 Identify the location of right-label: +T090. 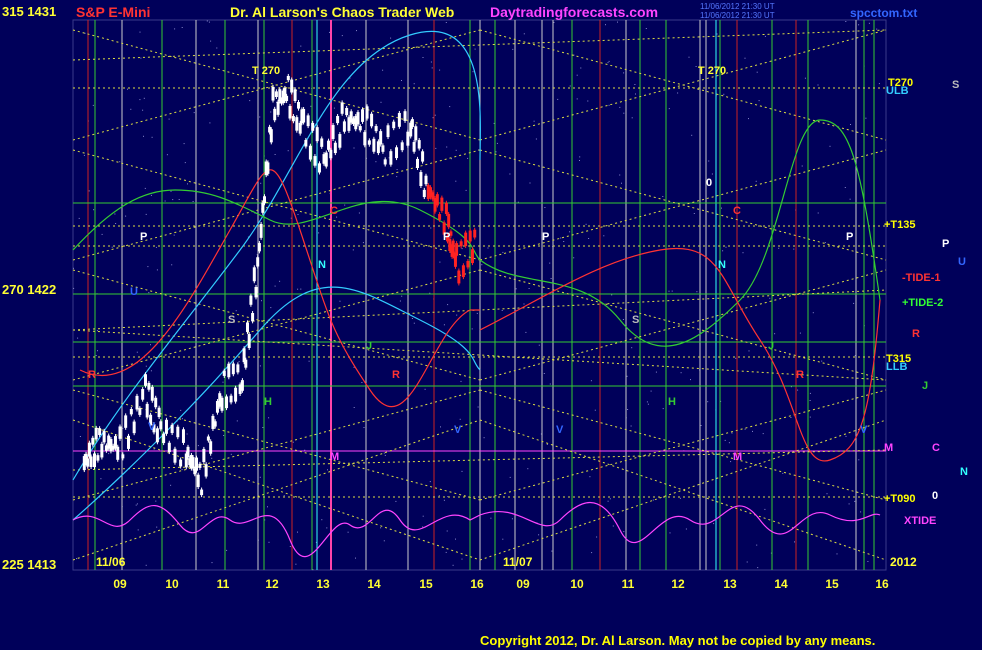
(900, 499).